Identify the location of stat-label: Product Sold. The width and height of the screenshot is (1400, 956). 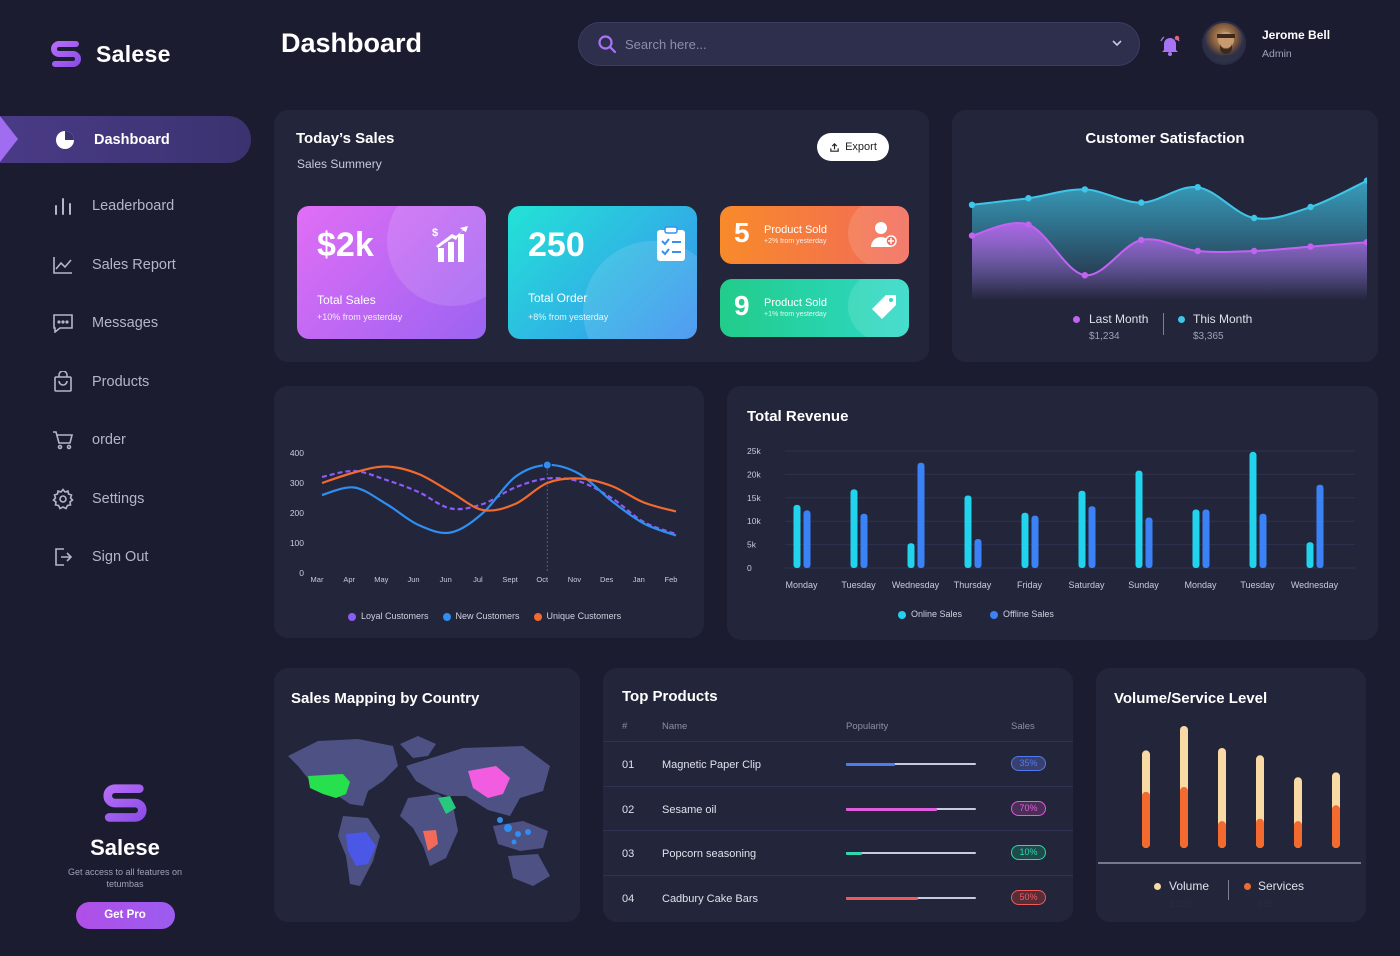
(795, 303).